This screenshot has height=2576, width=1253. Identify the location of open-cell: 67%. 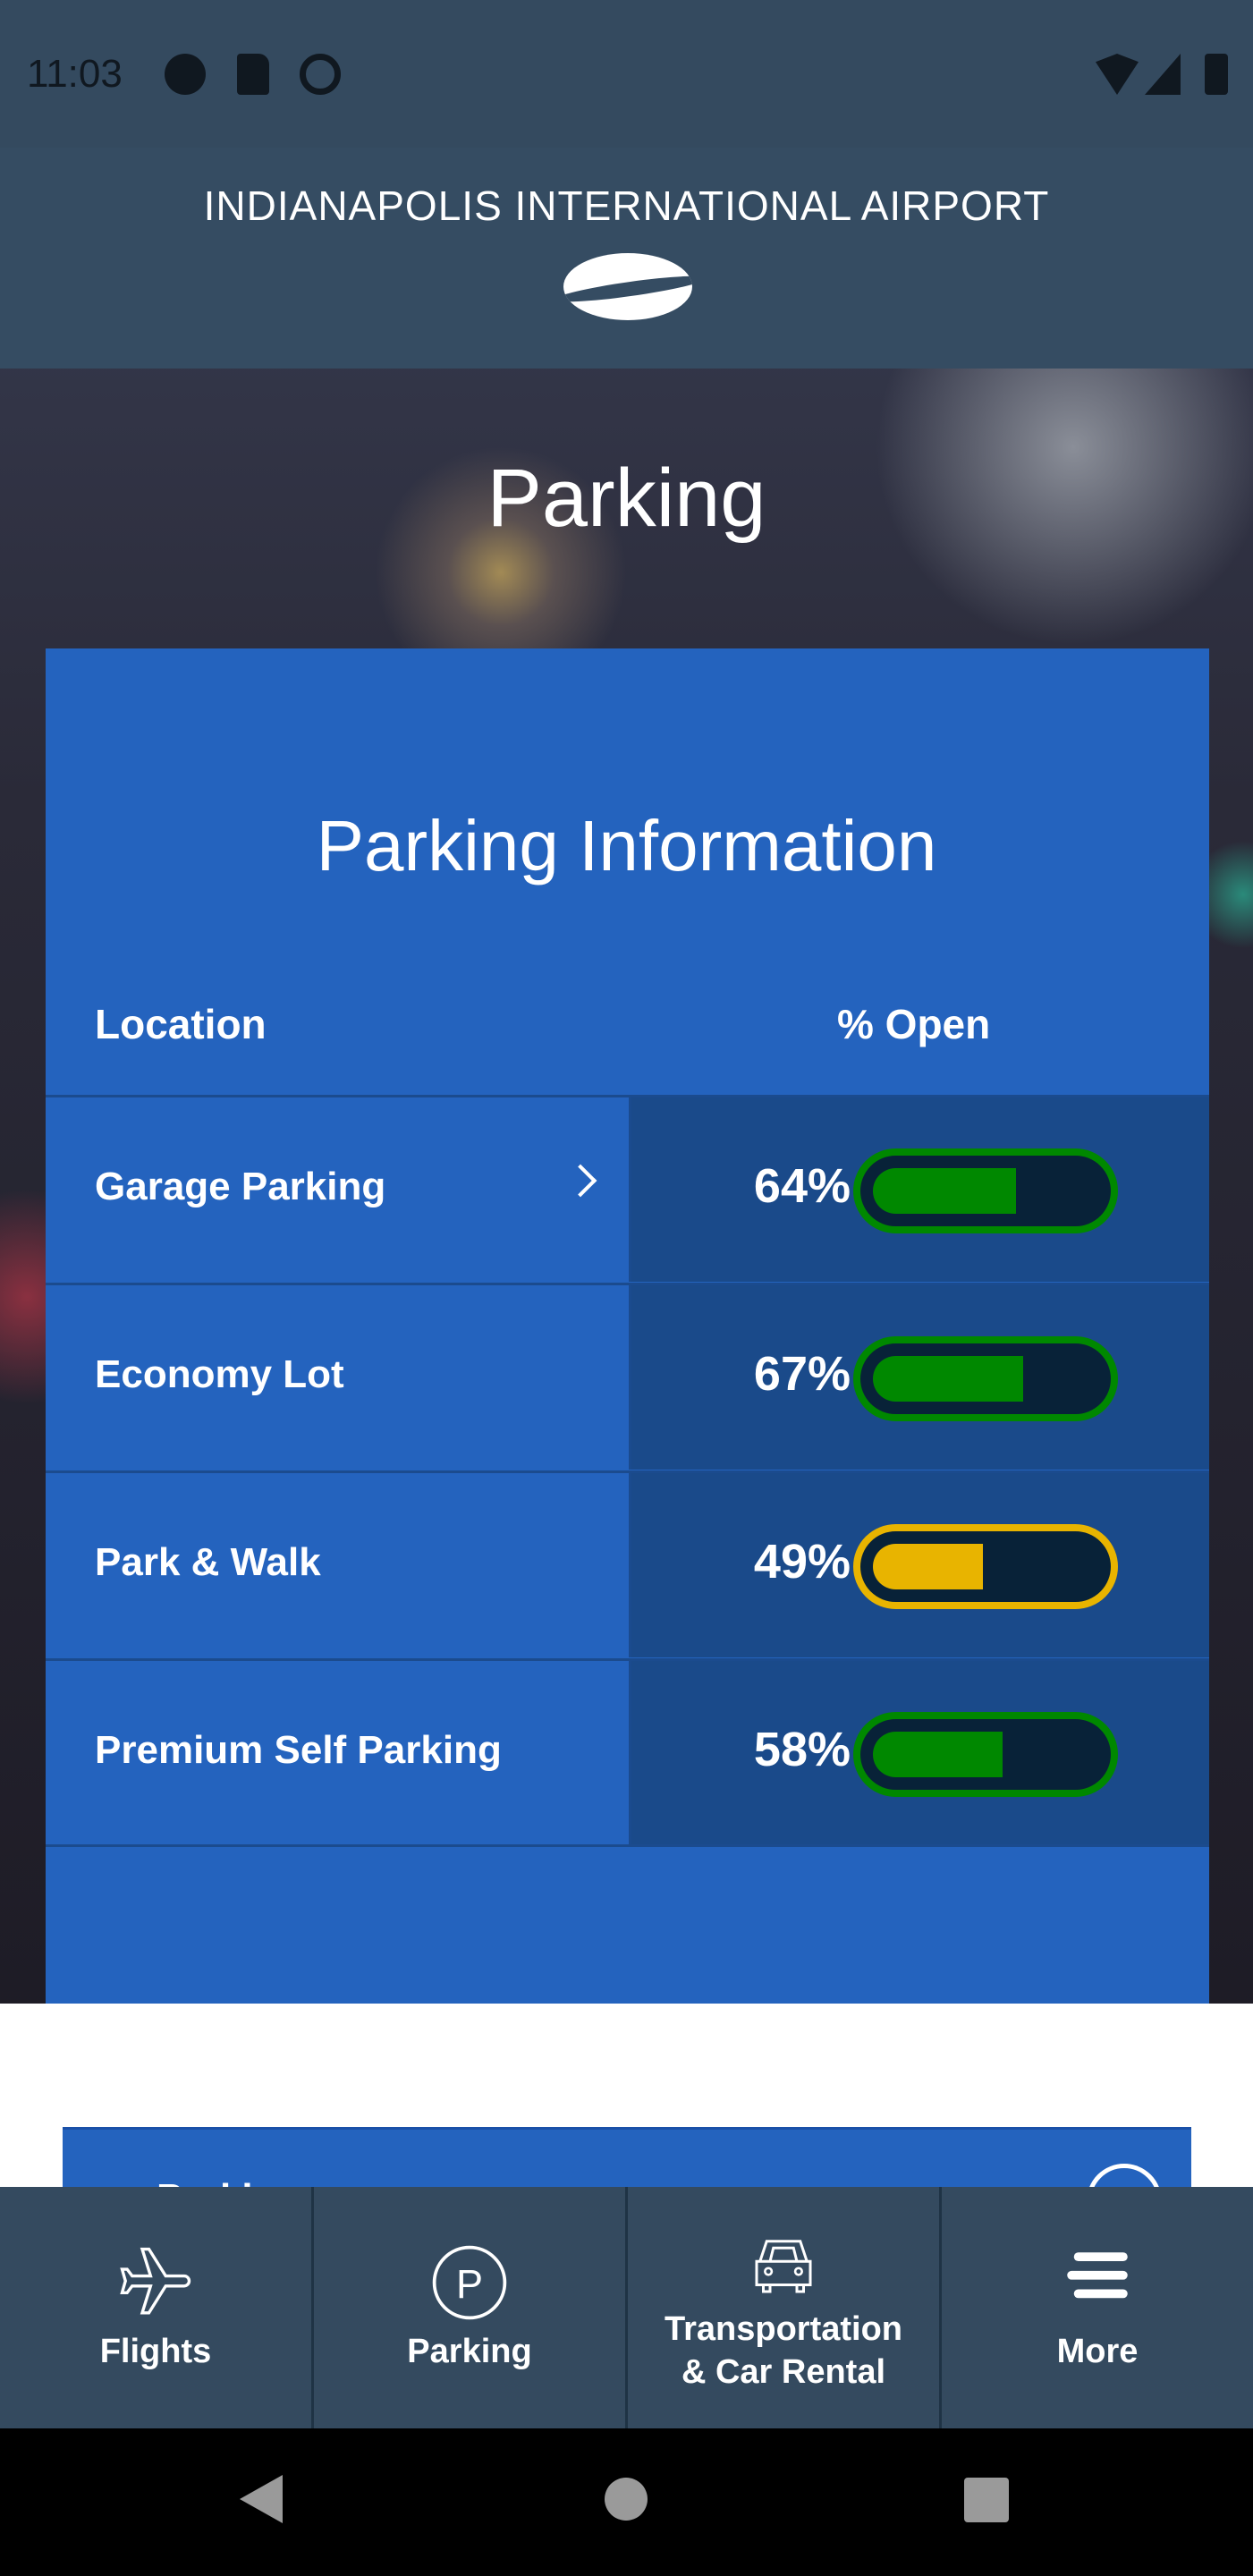
(919, 1377).